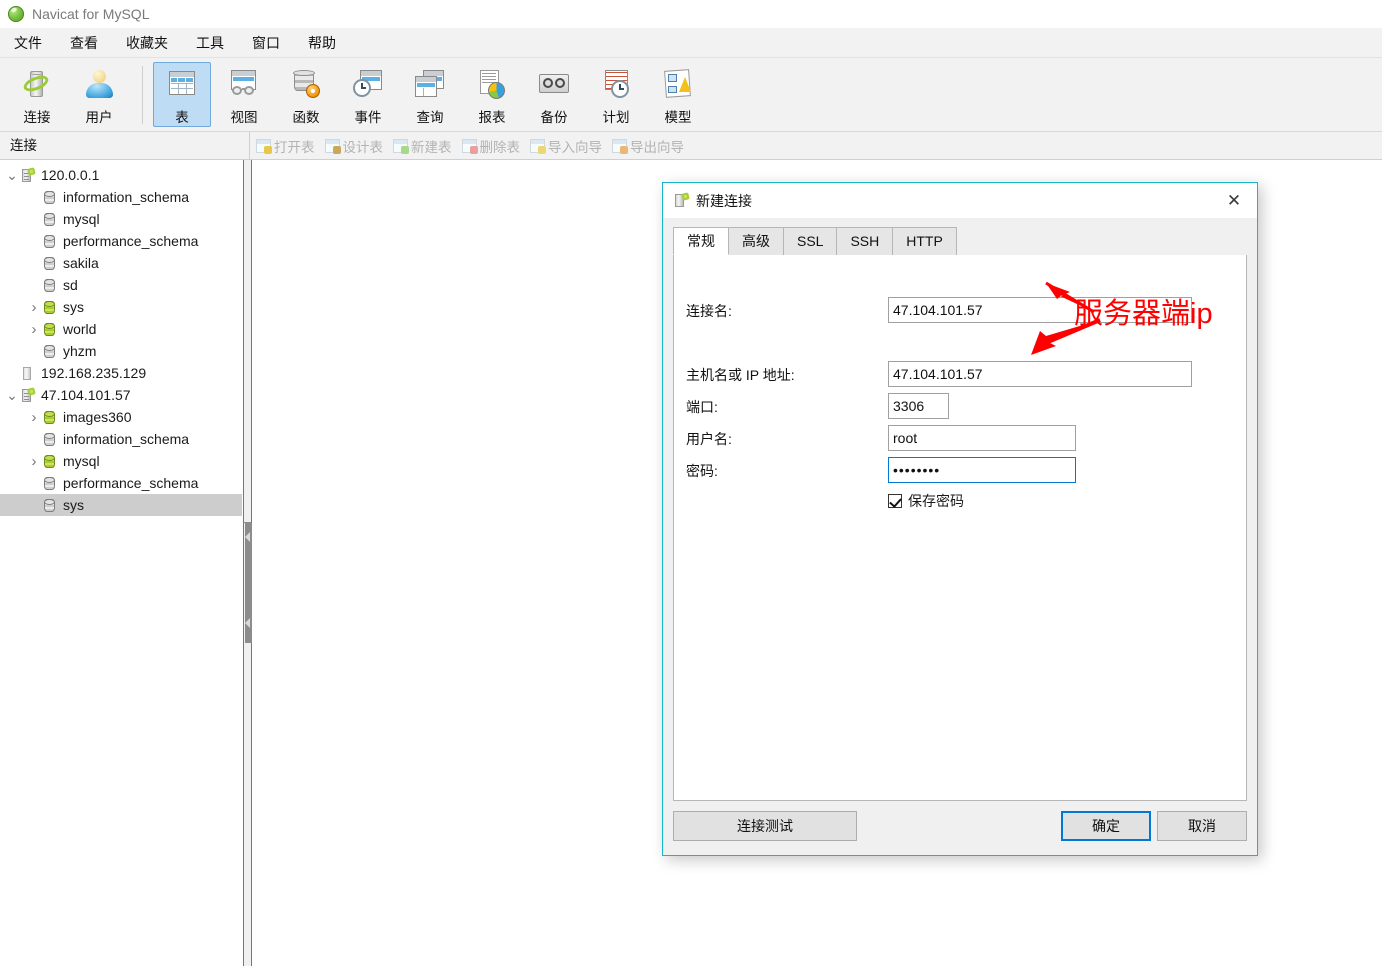  I want to click on tree-item: yhzm, so click(121, 351).